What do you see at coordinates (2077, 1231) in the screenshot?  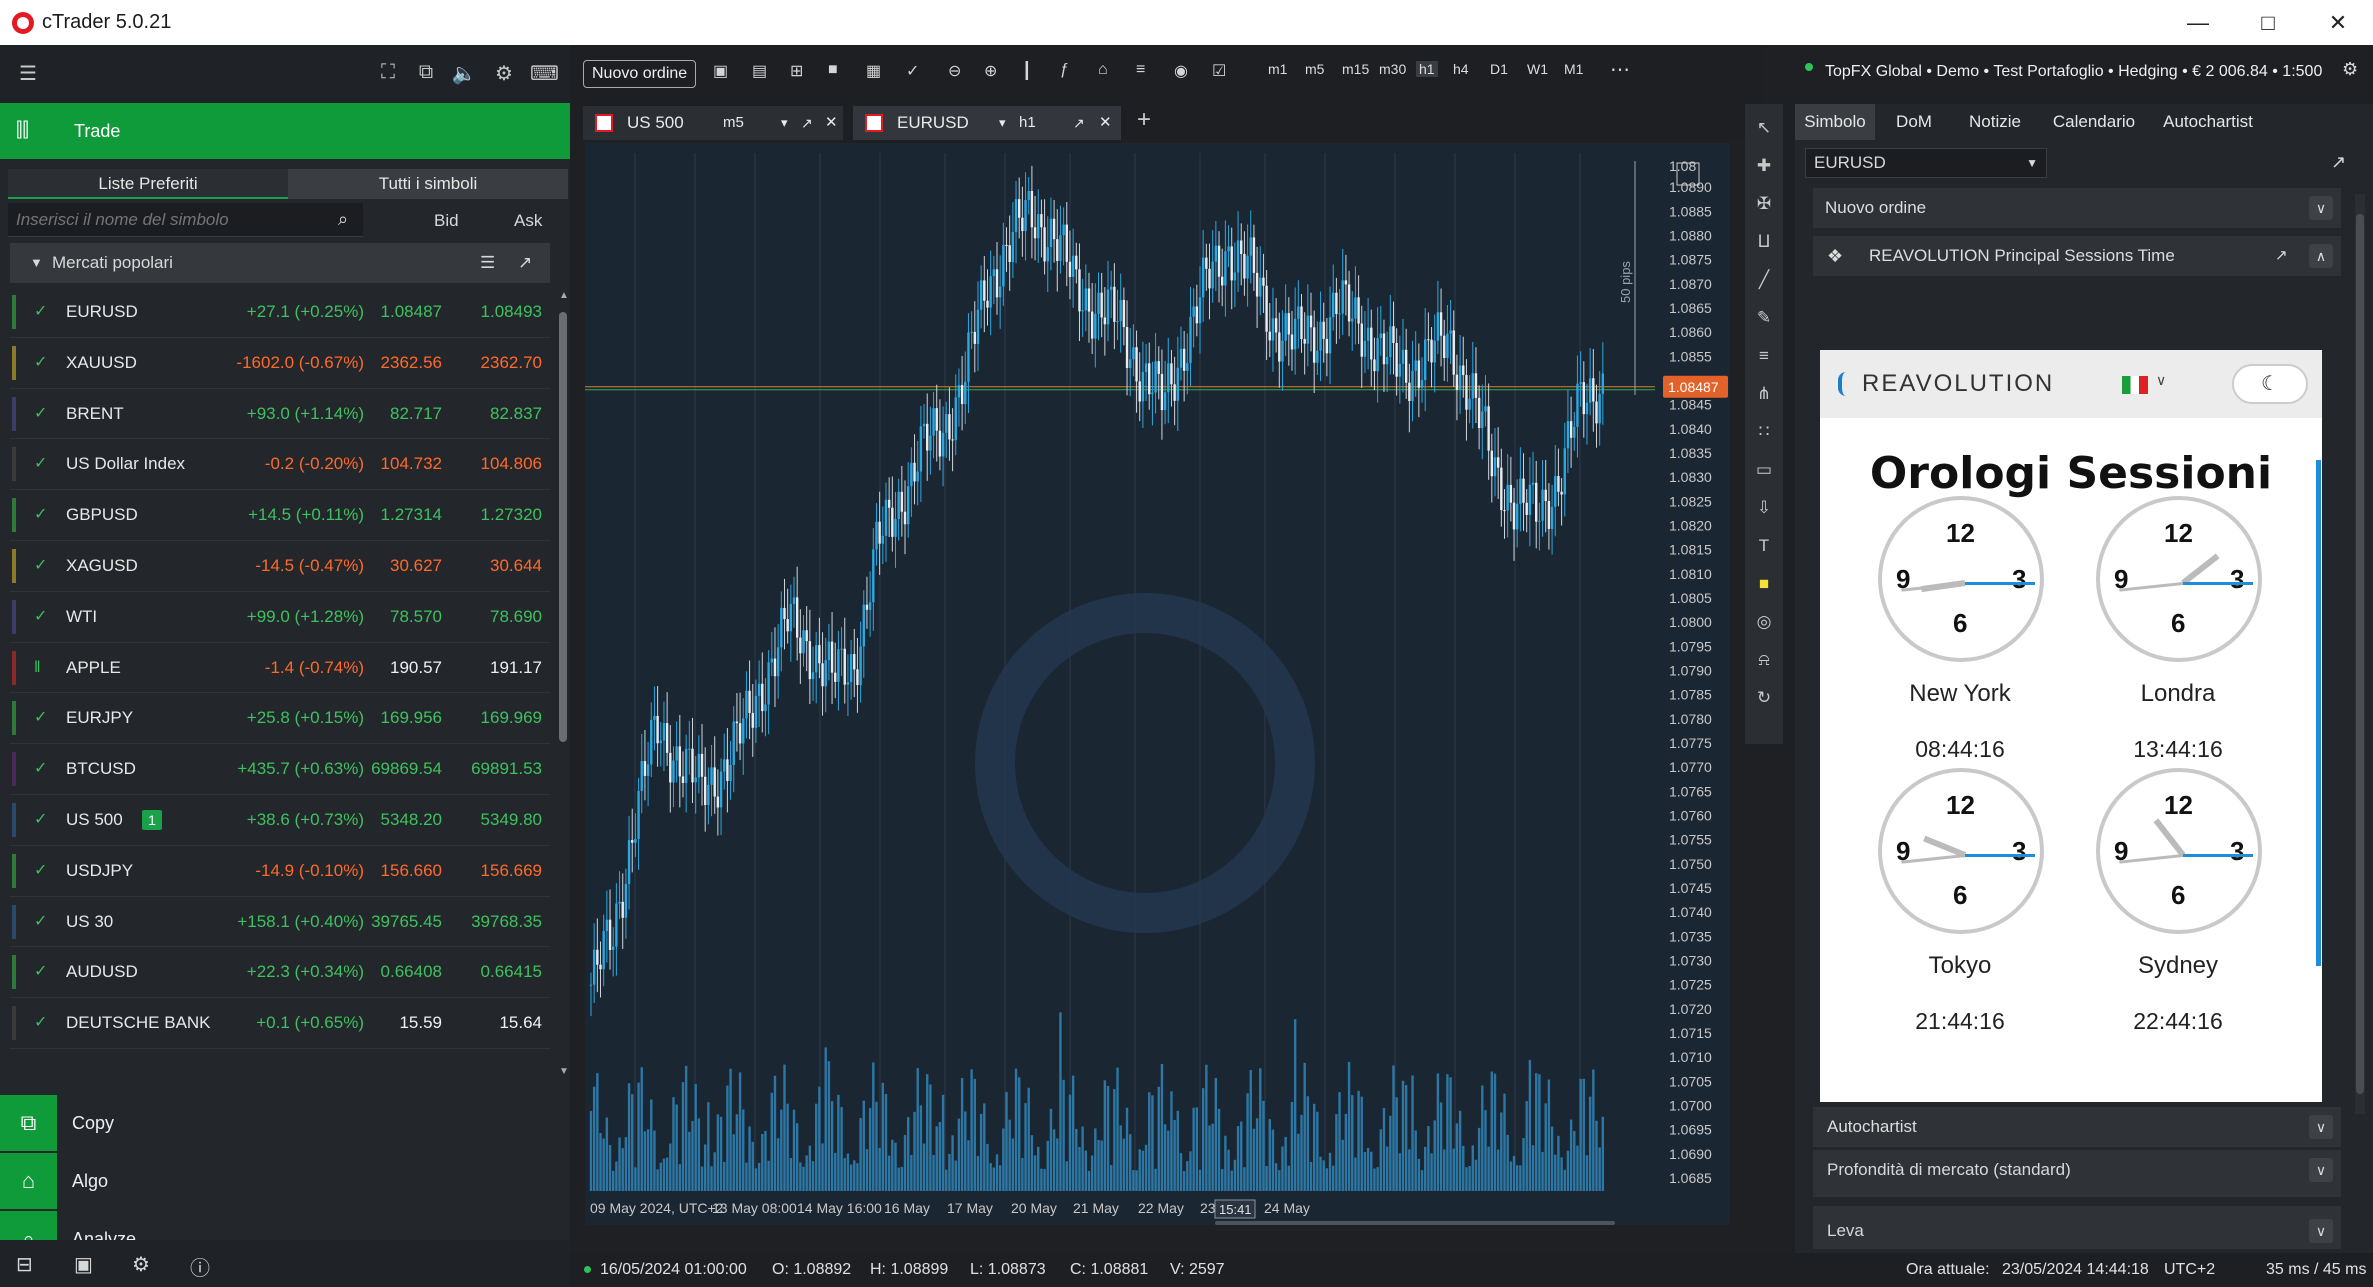 I see `section-leverage: Leva ∨` at bounding box center [2077, 1231].